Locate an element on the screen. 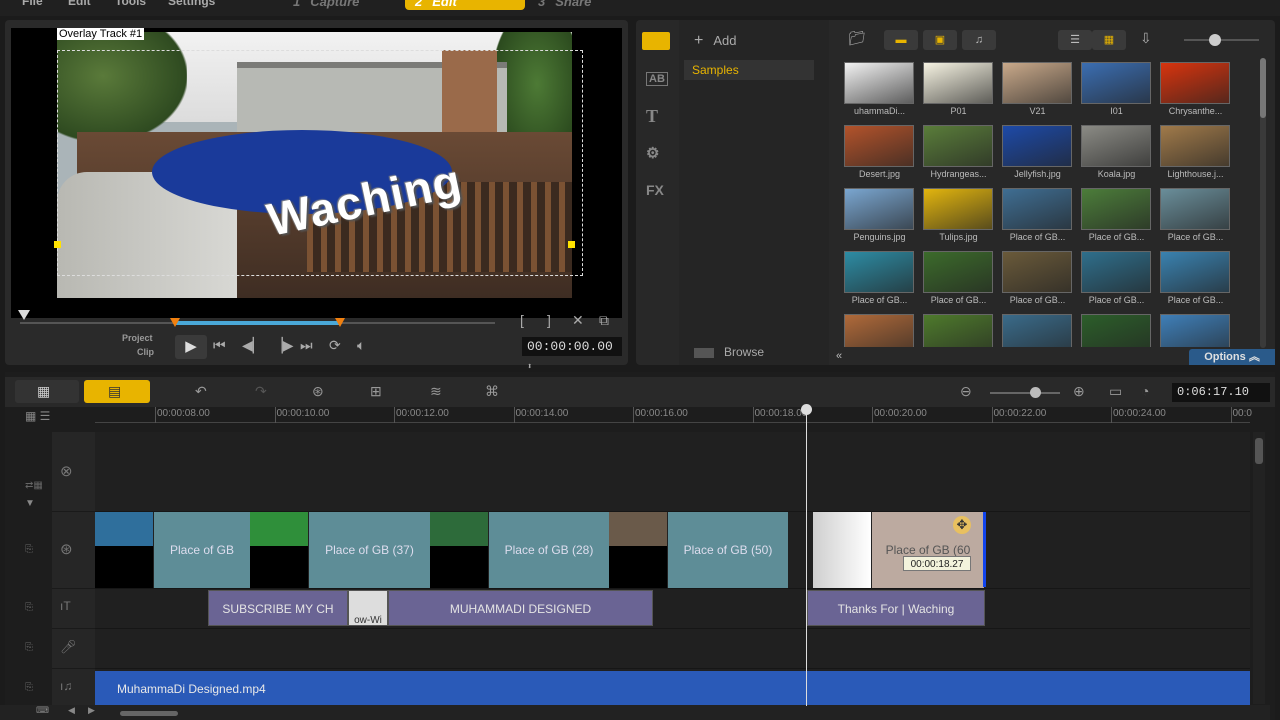 This screenshot has height=720, width=1280. scroll-left-icon: ◀ is located at coordinates (71, 710).